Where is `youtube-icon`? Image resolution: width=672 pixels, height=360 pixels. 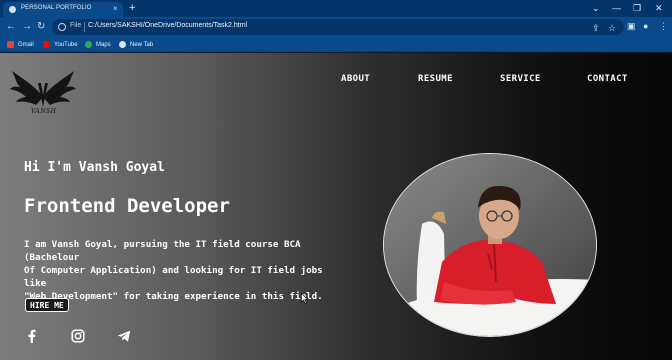
youtube-icon is located at coordinates (46, 44).